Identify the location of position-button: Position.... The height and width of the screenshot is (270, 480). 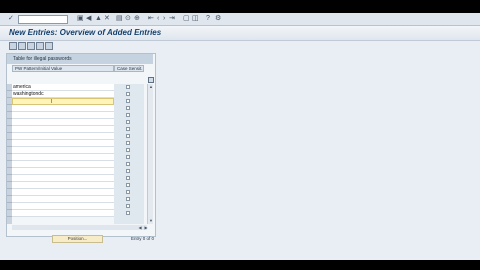
(77, 239).